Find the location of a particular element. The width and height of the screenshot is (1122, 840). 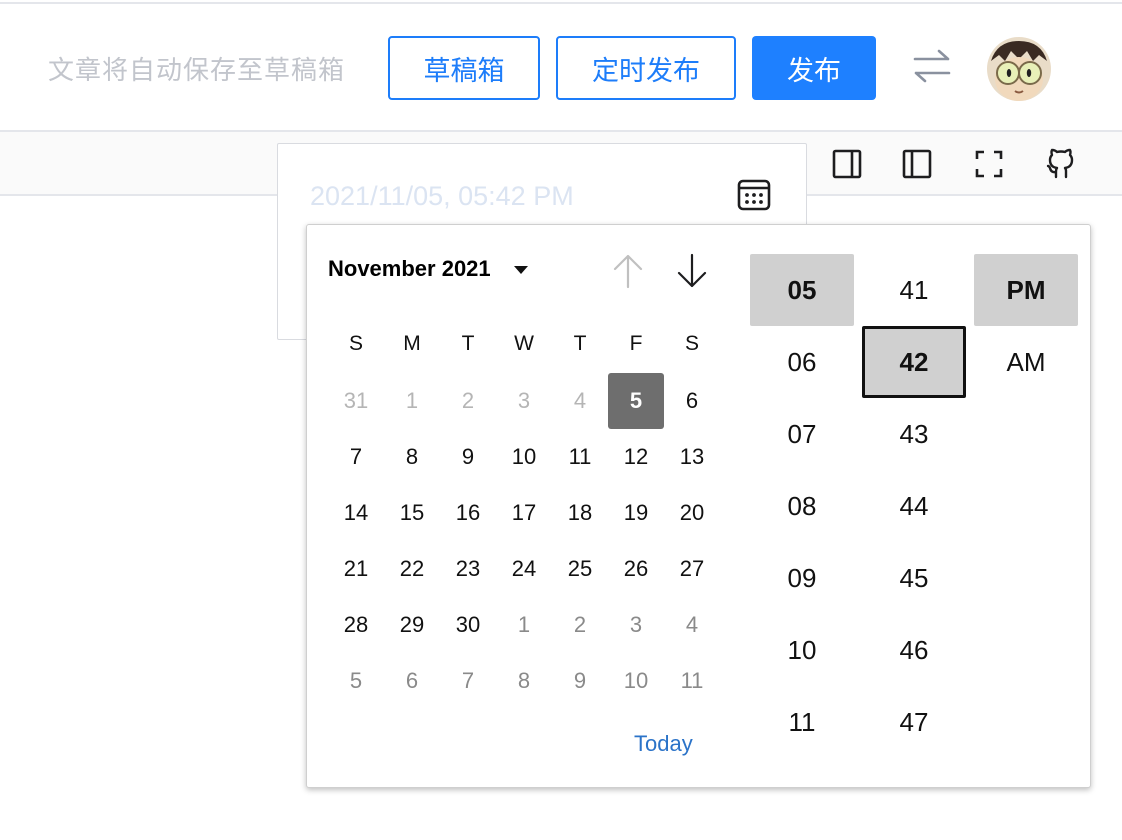

arrow-down-icon is located at coordinates (692, 271).